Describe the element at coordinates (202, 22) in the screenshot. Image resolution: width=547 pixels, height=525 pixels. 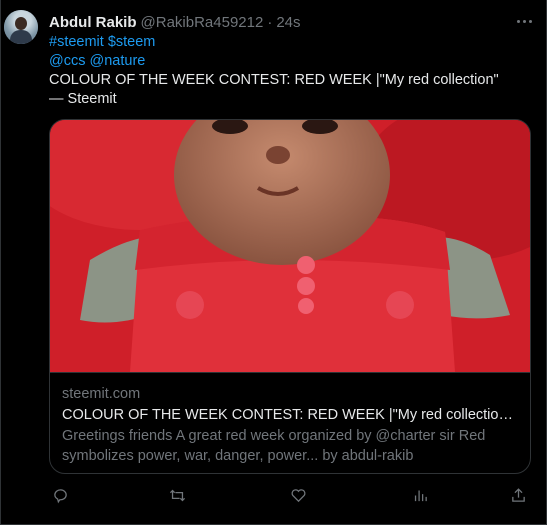
I see `author-handle: @RakibRa459212` at that location.